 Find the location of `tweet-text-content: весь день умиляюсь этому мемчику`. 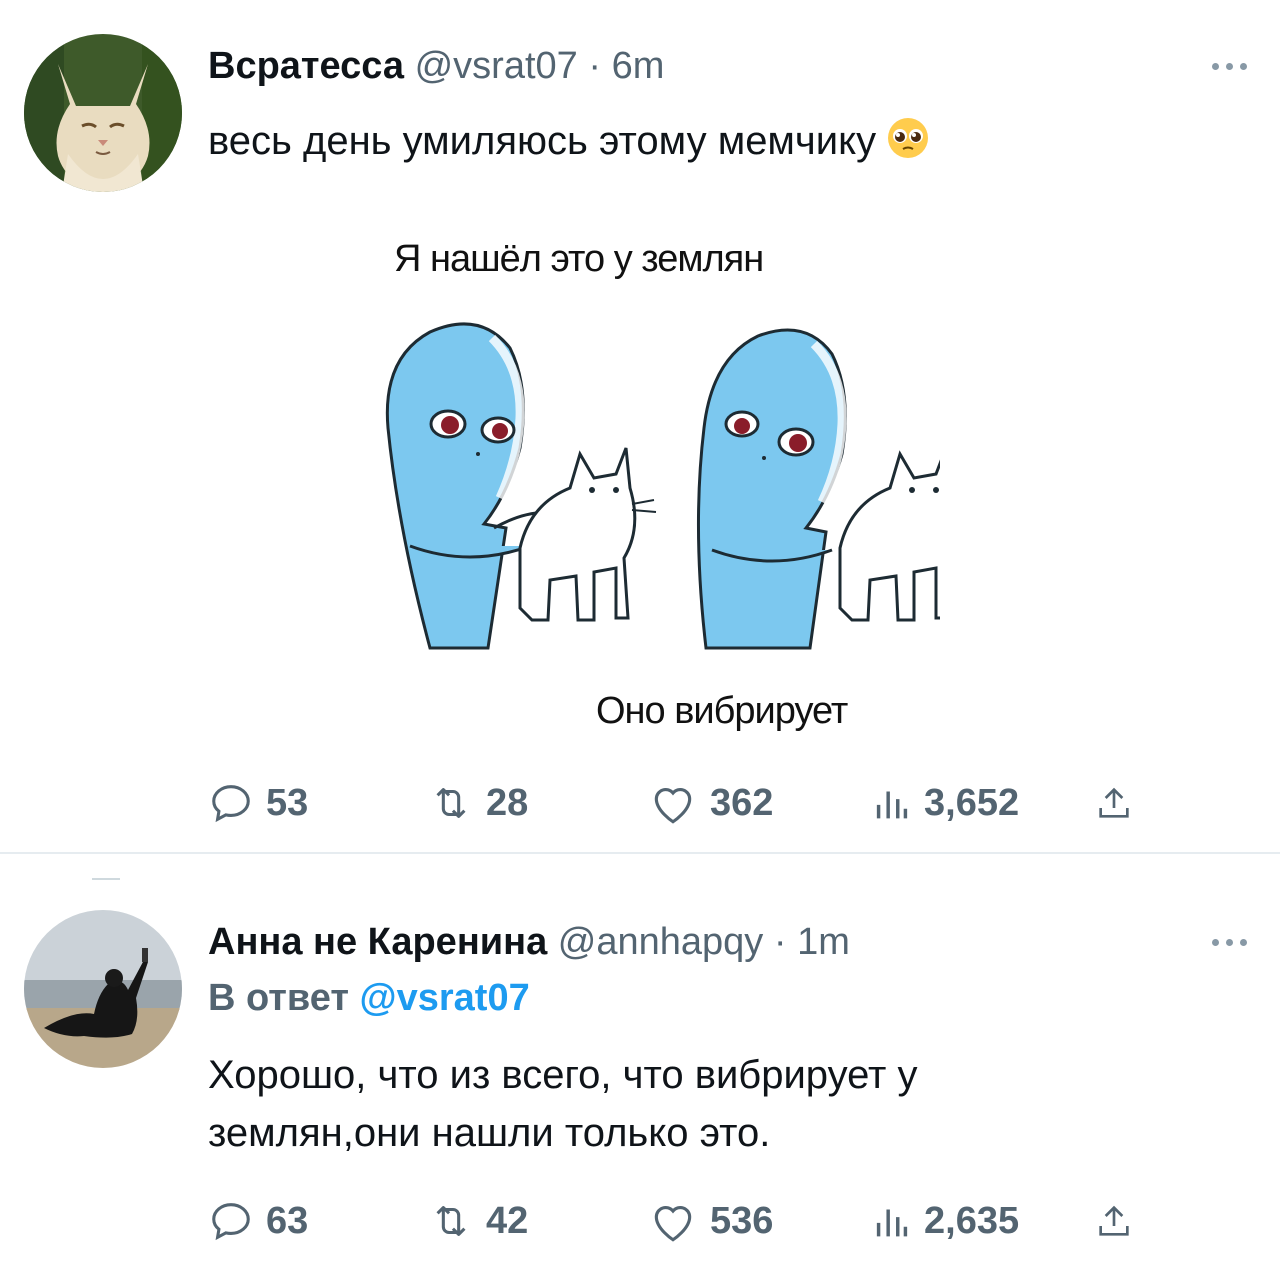

tweet-text-content: весь день умиляюсь этому мемчику is located at coordinates (542, 141).